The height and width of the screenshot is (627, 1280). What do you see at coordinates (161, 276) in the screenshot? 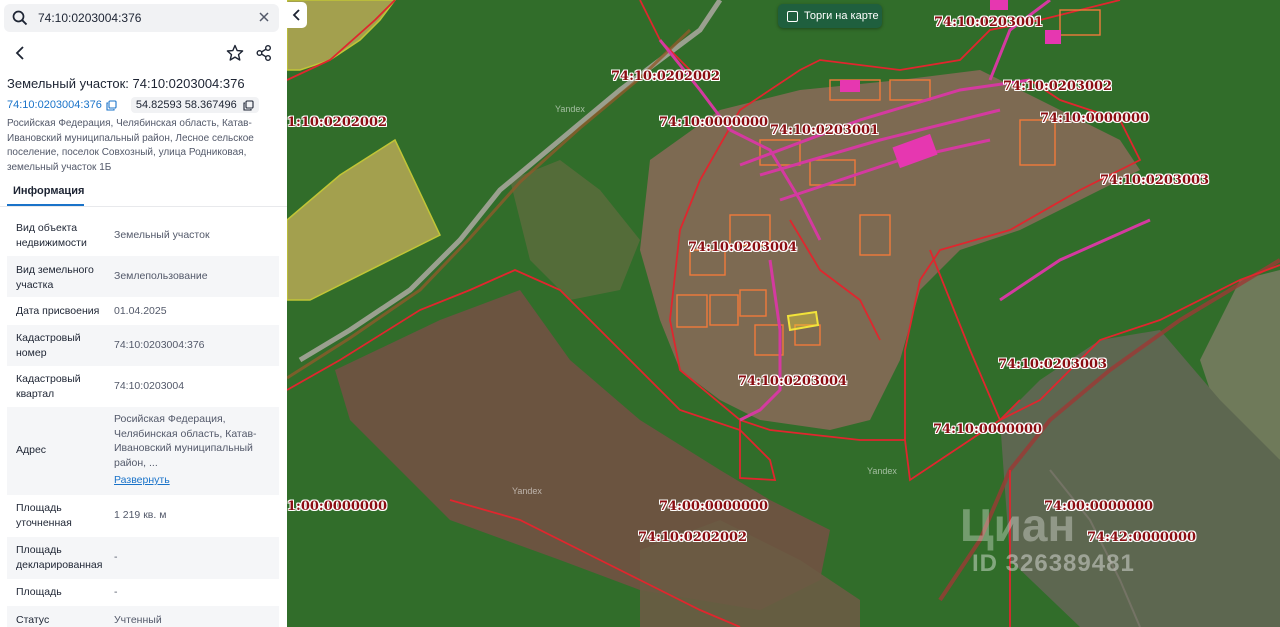
I see `row-value: Землепользование` at bounding box center [161, 276].